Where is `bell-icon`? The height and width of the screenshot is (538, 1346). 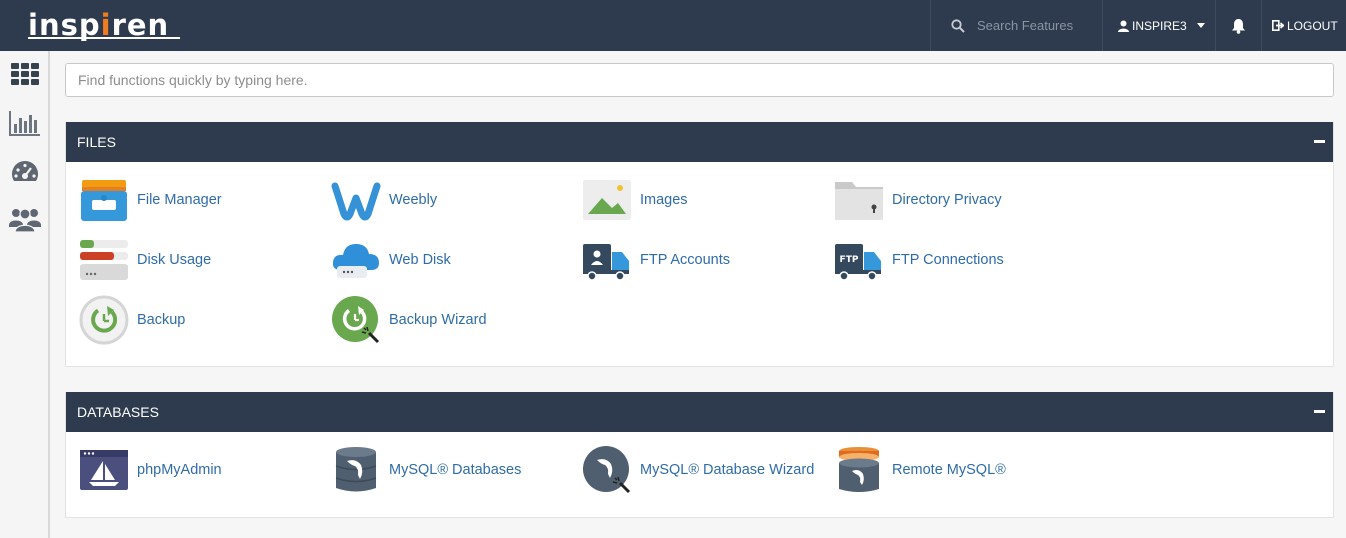
bell-icon is located at coordinates (1238, 26).